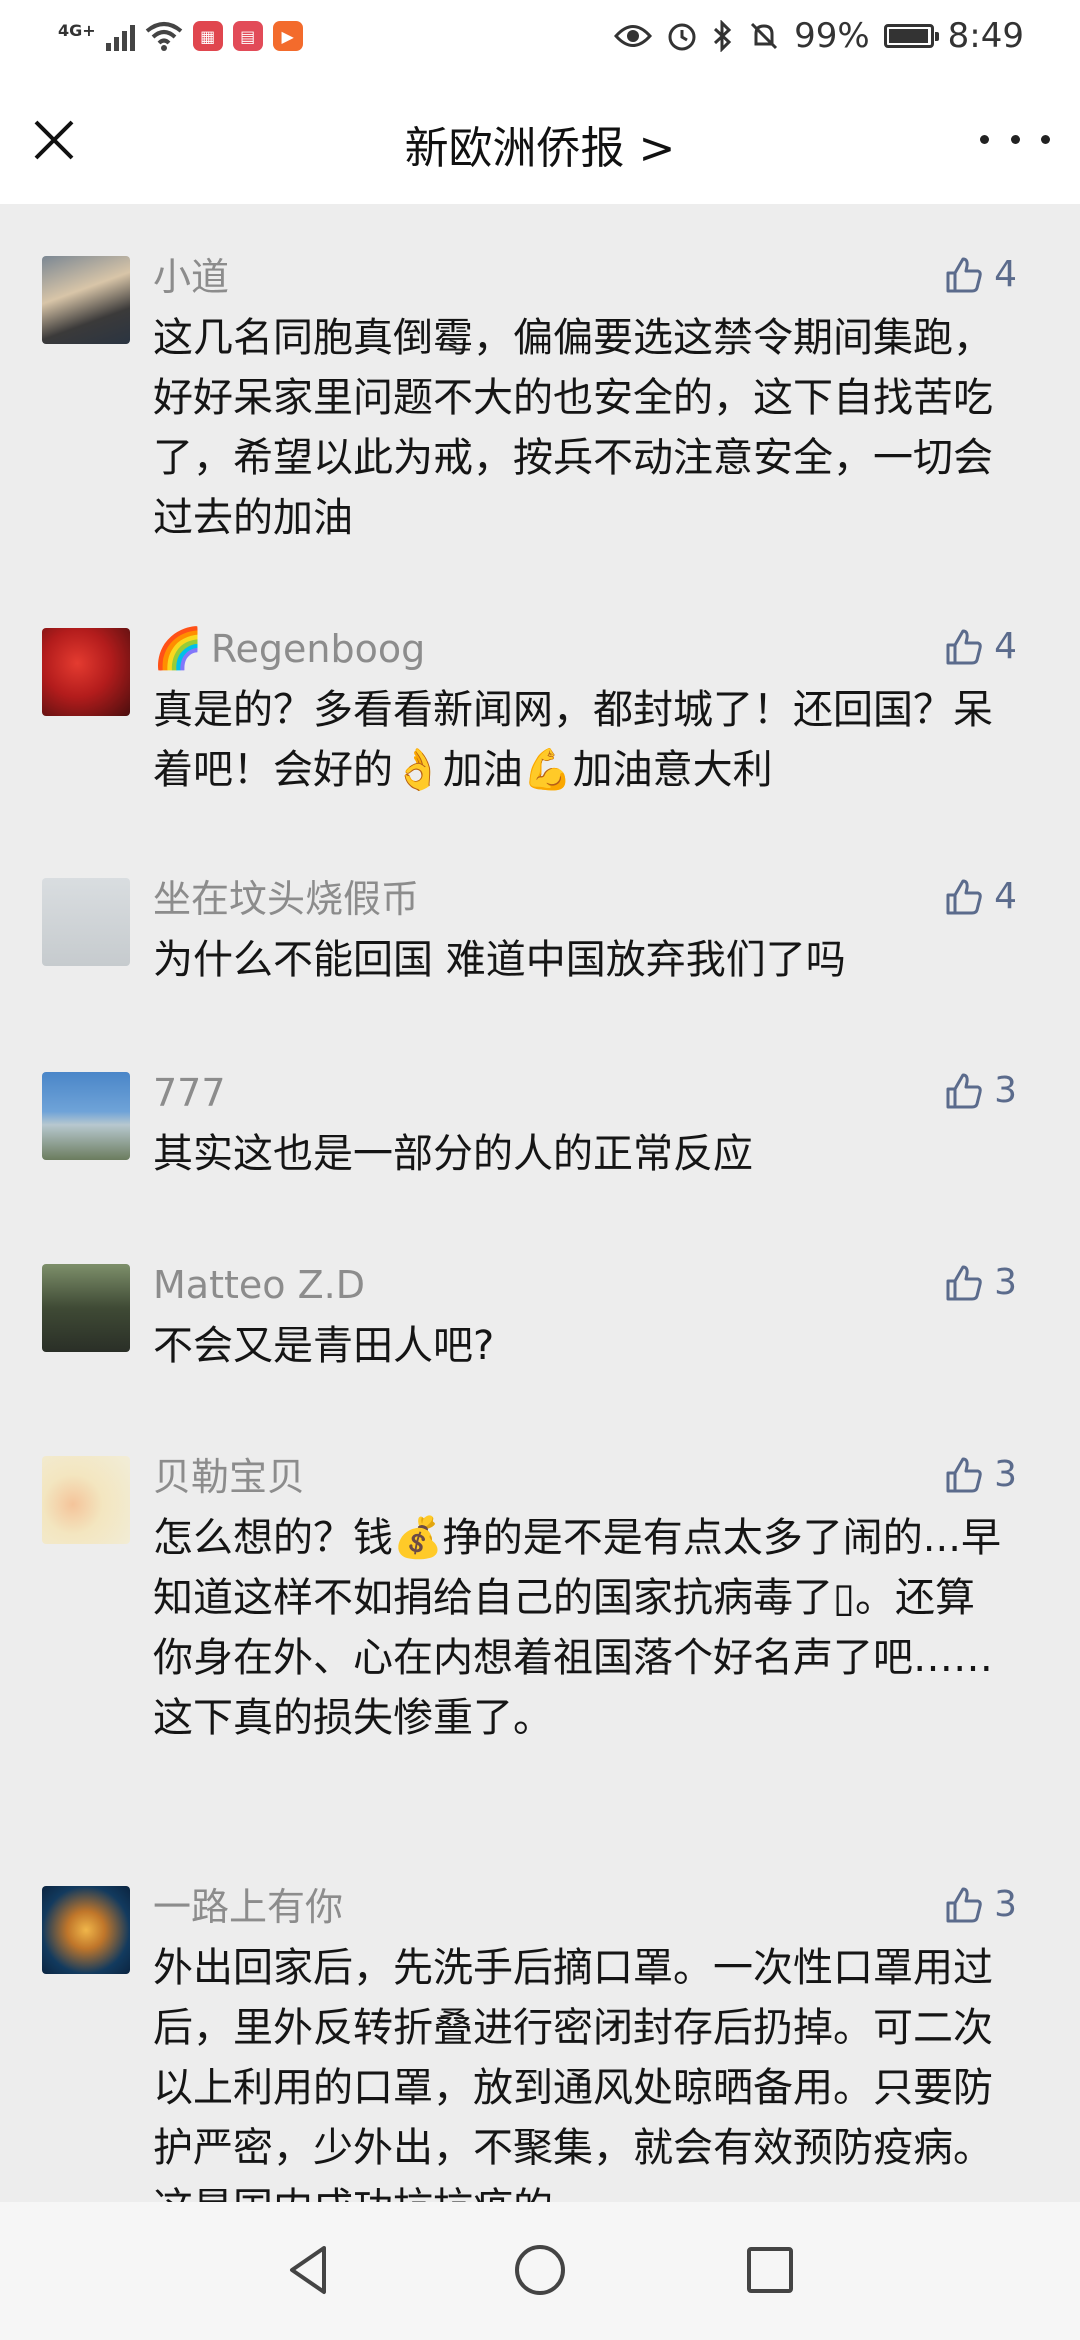 The width and height of the screenshot is (1080, 2340). I want to click on status-left: 4G+ ▦ ▤ ▶, so click(180, 36).